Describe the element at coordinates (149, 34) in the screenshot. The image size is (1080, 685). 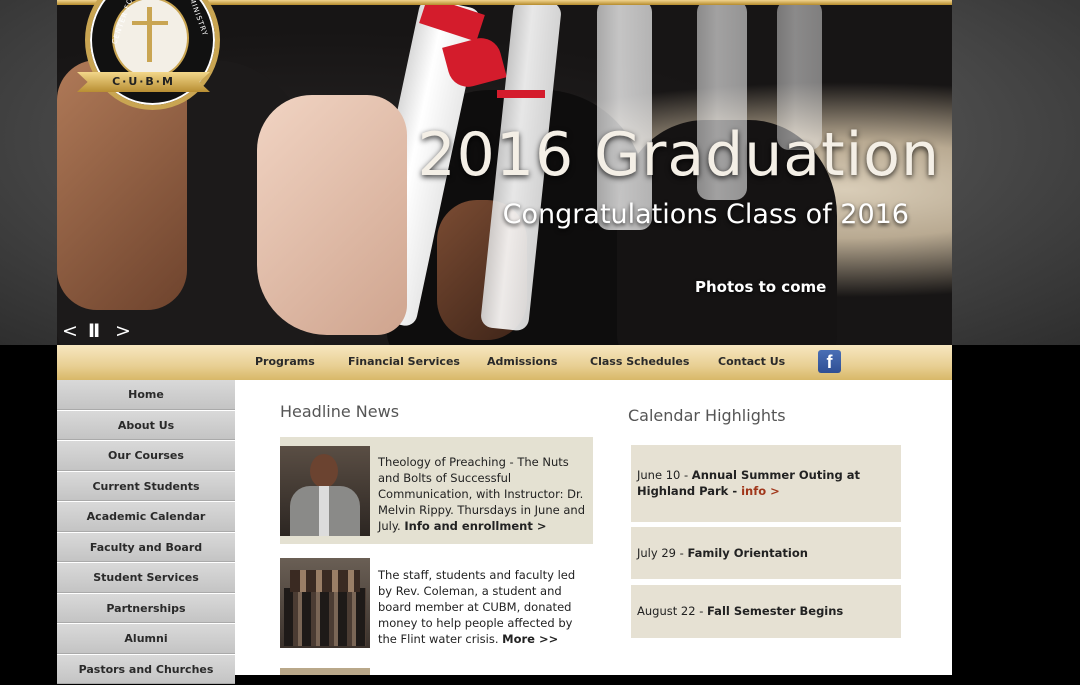
I see `cross-icon` at that location.